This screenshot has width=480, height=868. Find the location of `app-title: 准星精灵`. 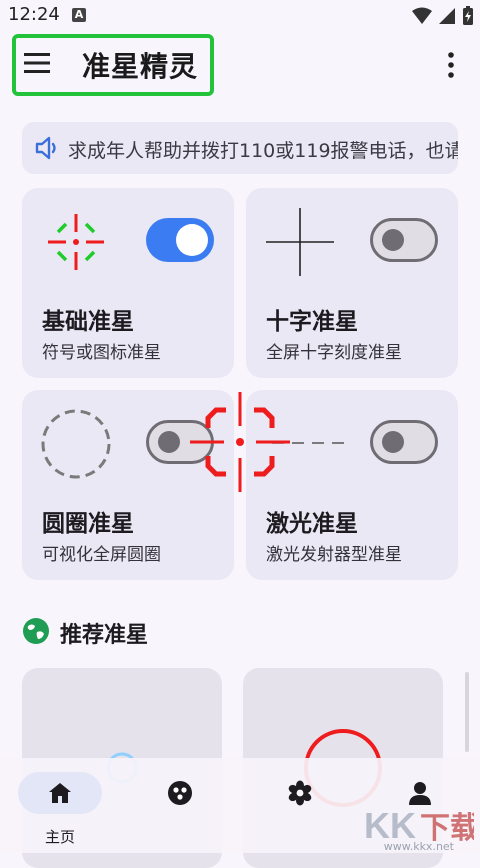

app-title: 准星精灵 is located at coordinates (140, 66).